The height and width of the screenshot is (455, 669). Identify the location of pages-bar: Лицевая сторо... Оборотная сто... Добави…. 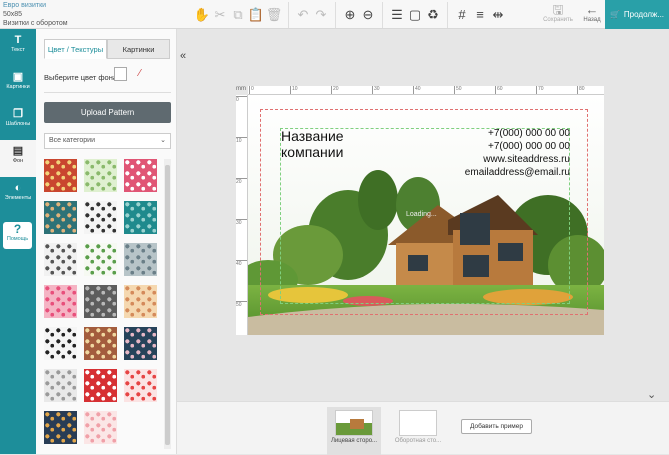
(423, 428).